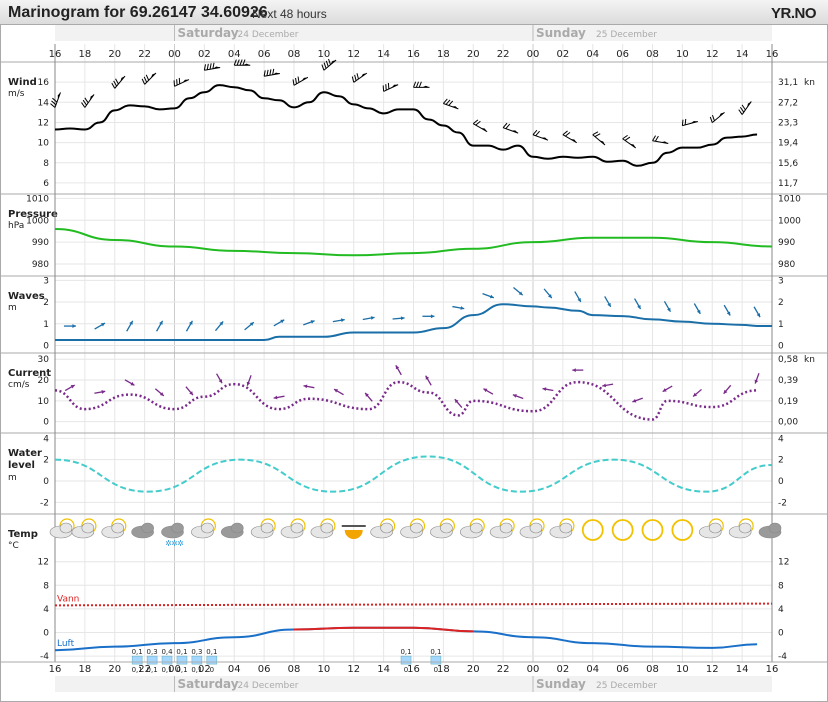 The image size is (828, 702). Describe the element at coordinates (40, 243) in the screenshot. I see `y-tick-label: 990` at that location.